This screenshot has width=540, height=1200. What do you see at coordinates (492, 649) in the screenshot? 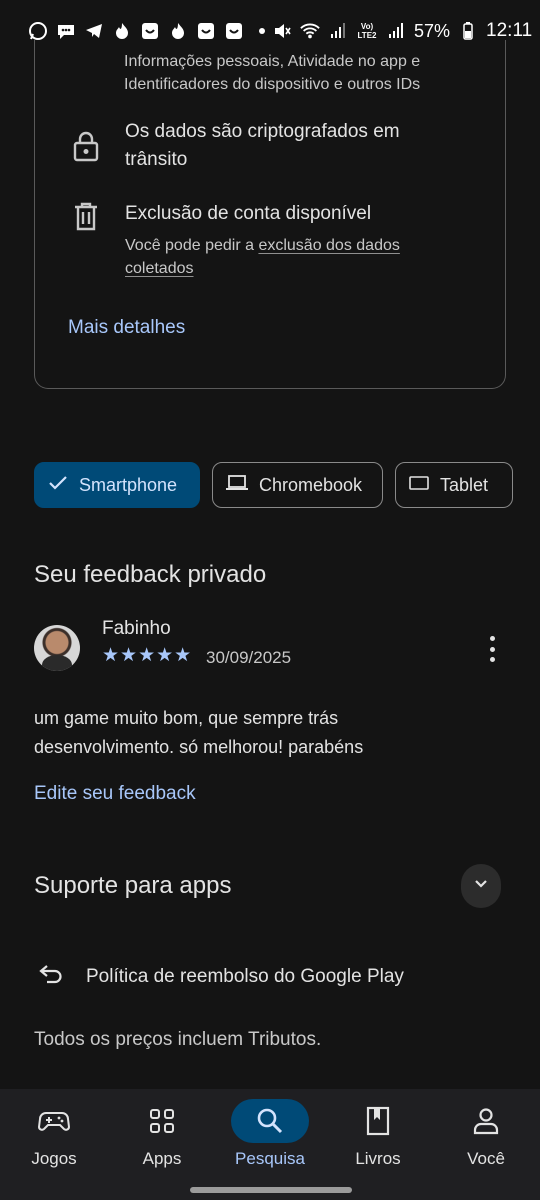
I see `more-options-icon` at bounding box center [492, 649].